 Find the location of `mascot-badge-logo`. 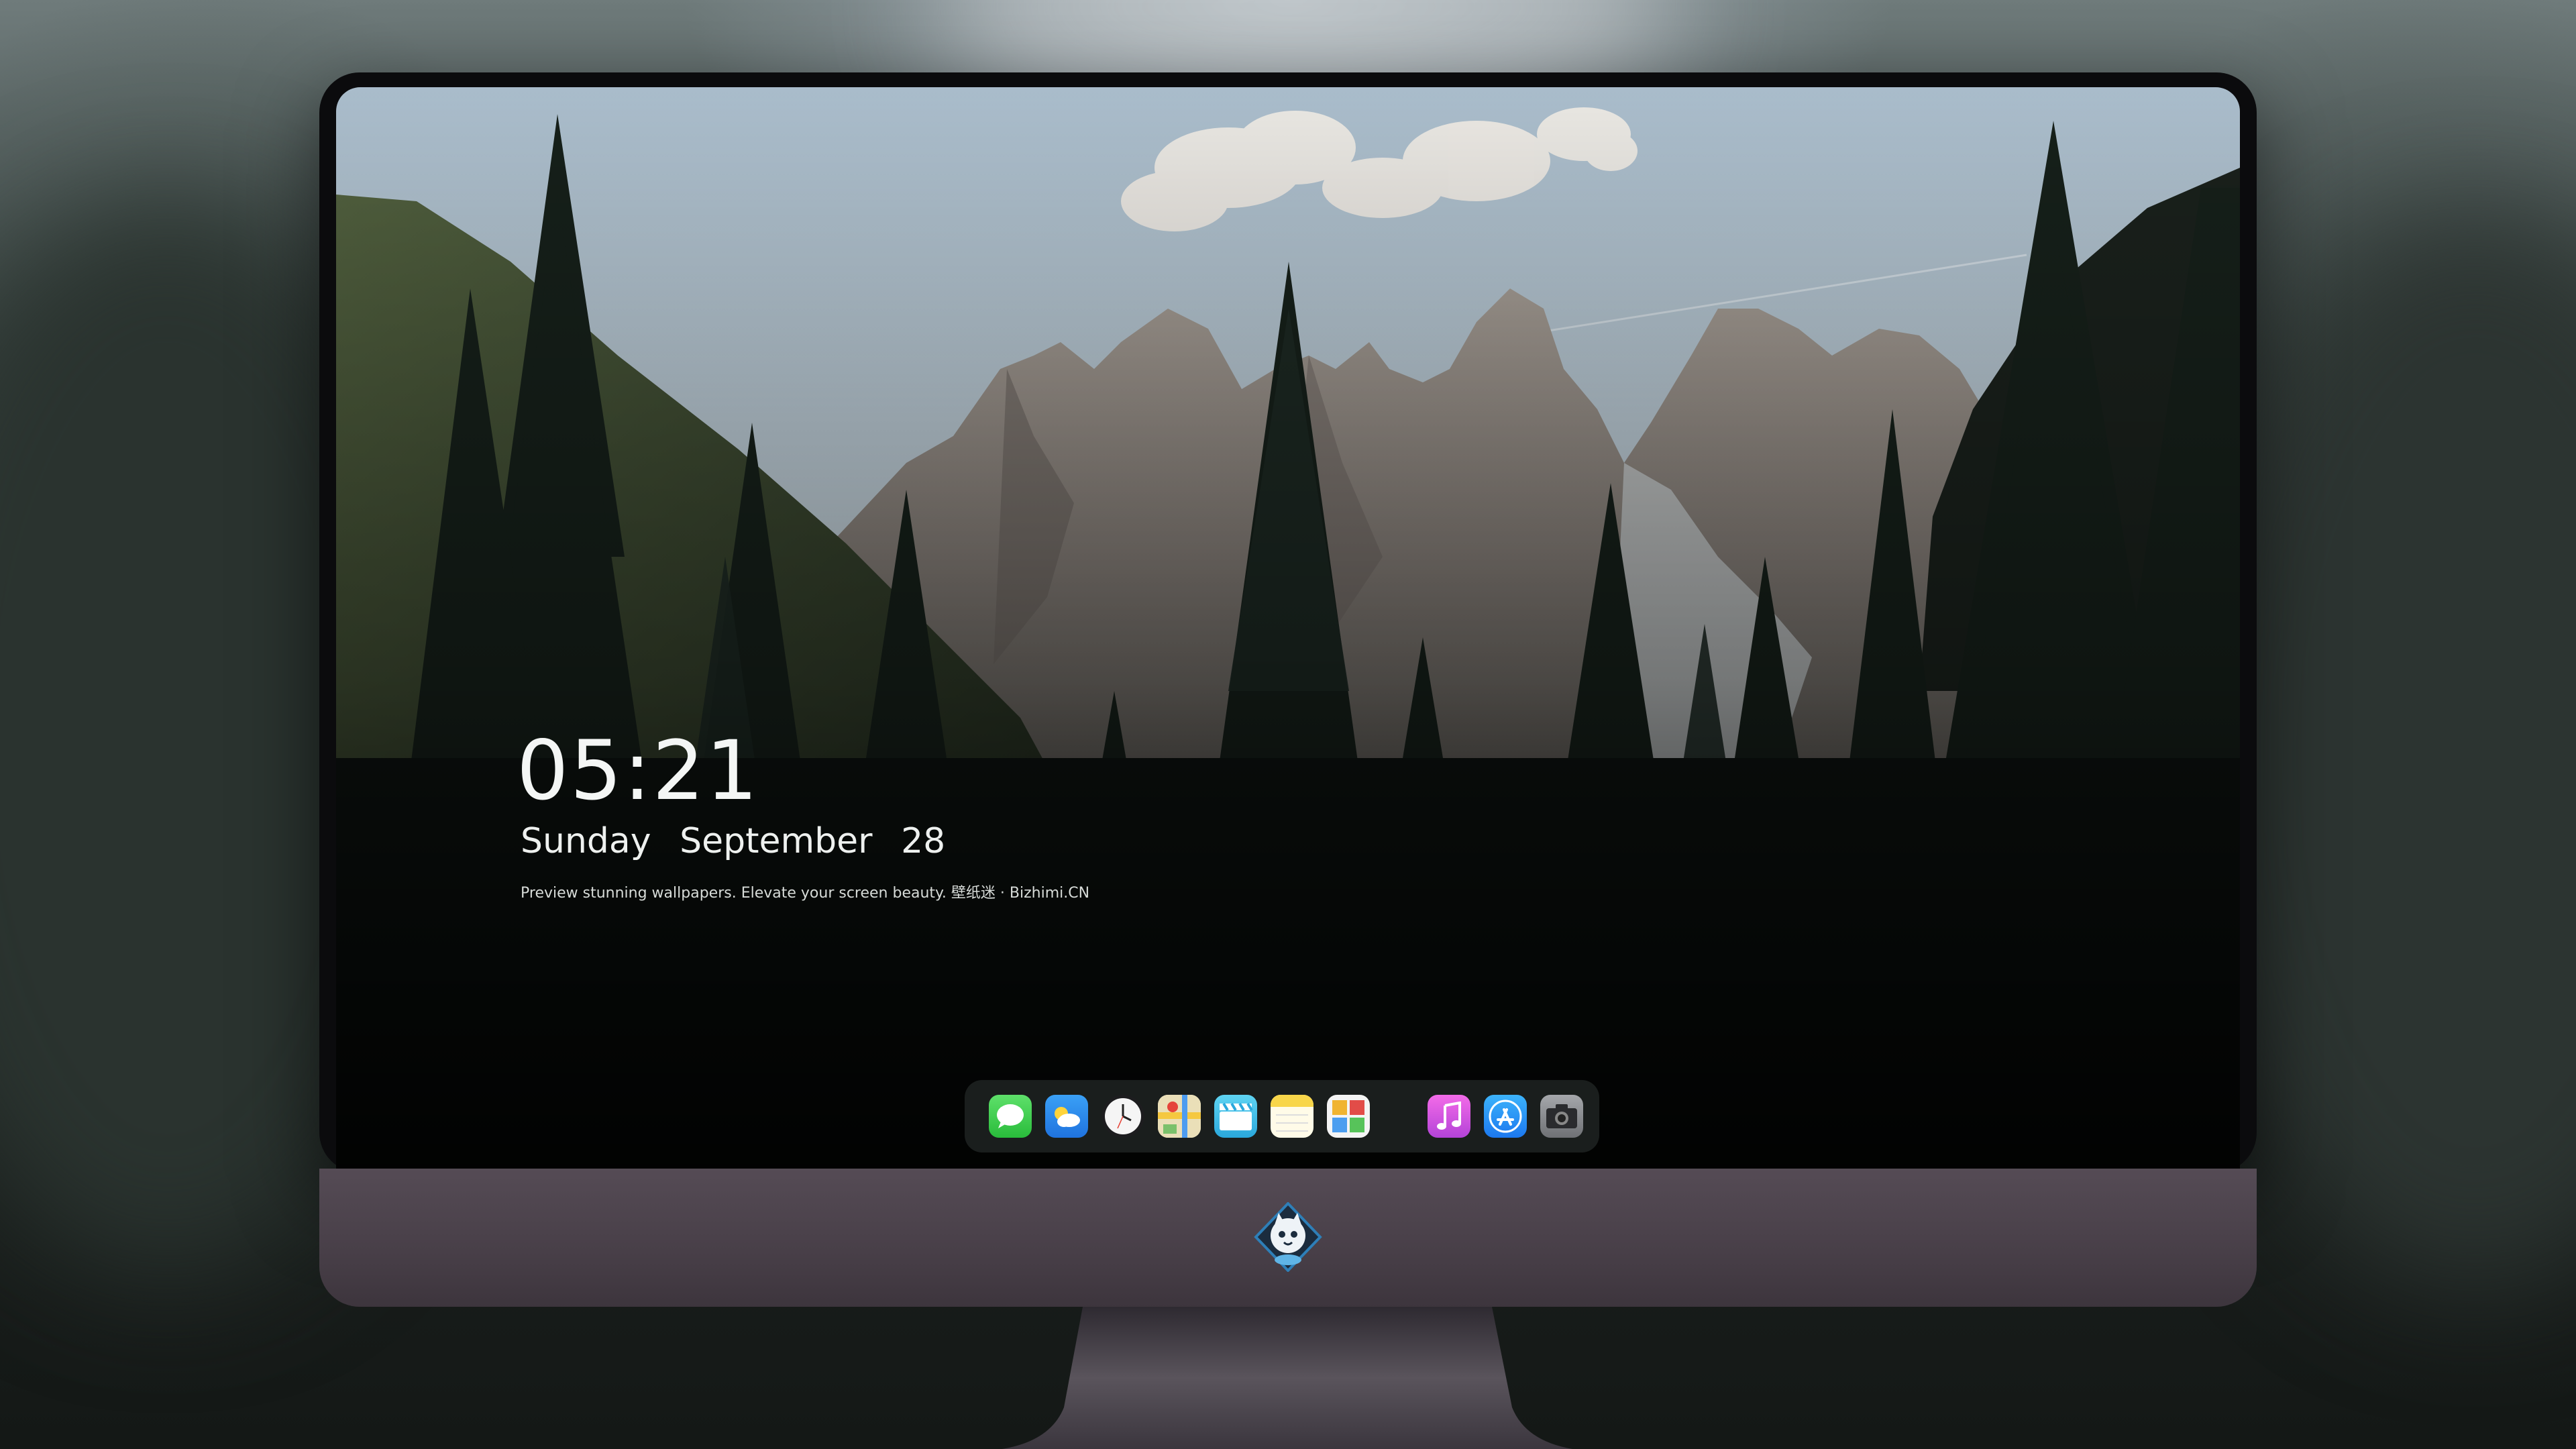

mascot-badge-logo is located at coordinates (1288, 1237).